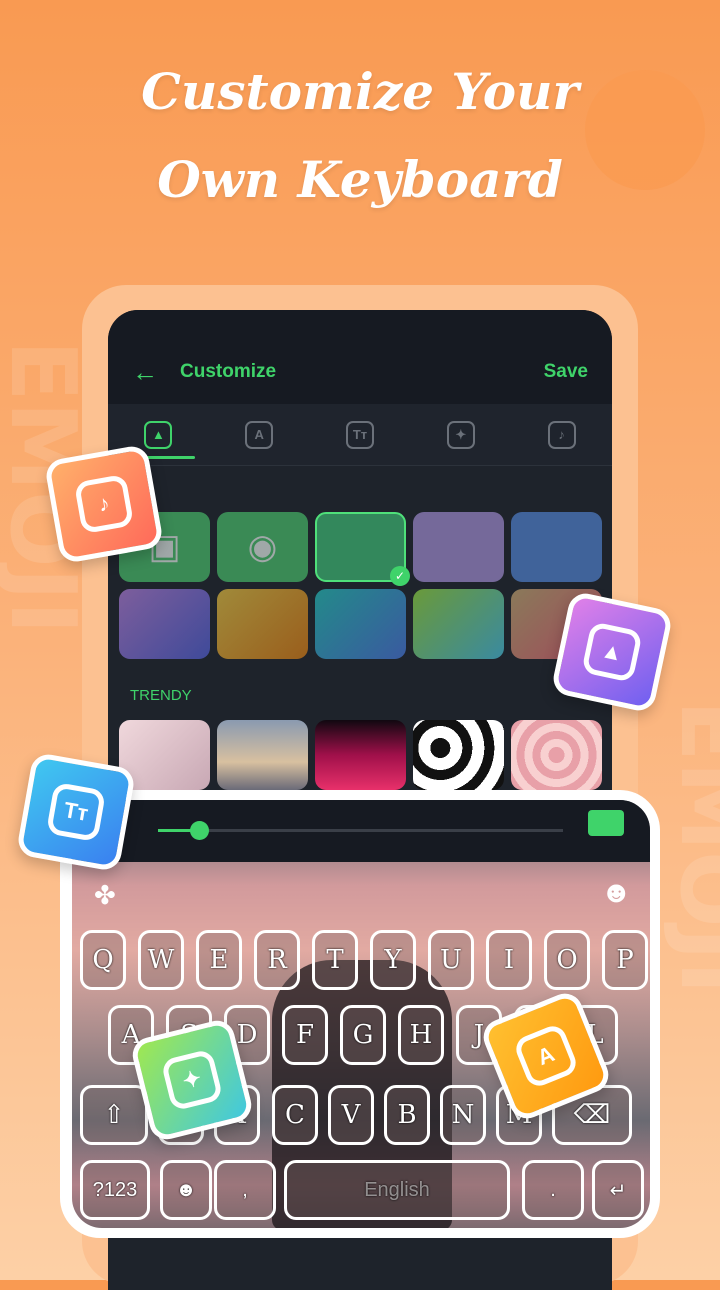 This screenshot has width=720, height=1290. I want to click on key-O: O, so click(567, 960).